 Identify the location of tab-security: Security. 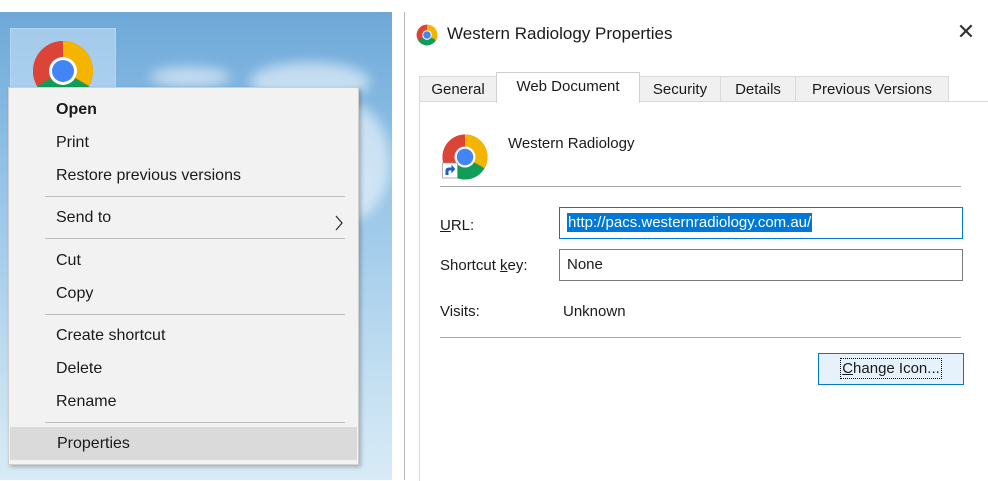
(680, 89).